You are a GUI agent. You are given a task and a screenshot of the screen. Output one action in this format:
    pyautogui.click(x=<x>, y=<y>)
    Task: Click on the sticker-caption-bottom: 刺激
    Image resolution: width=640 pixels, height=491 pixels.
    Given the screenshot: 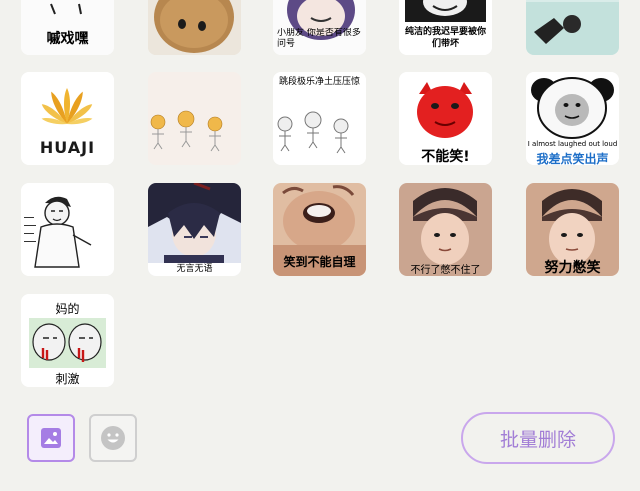 What is the action you would take?
    pyautogui.click(x=67, y=379)
    